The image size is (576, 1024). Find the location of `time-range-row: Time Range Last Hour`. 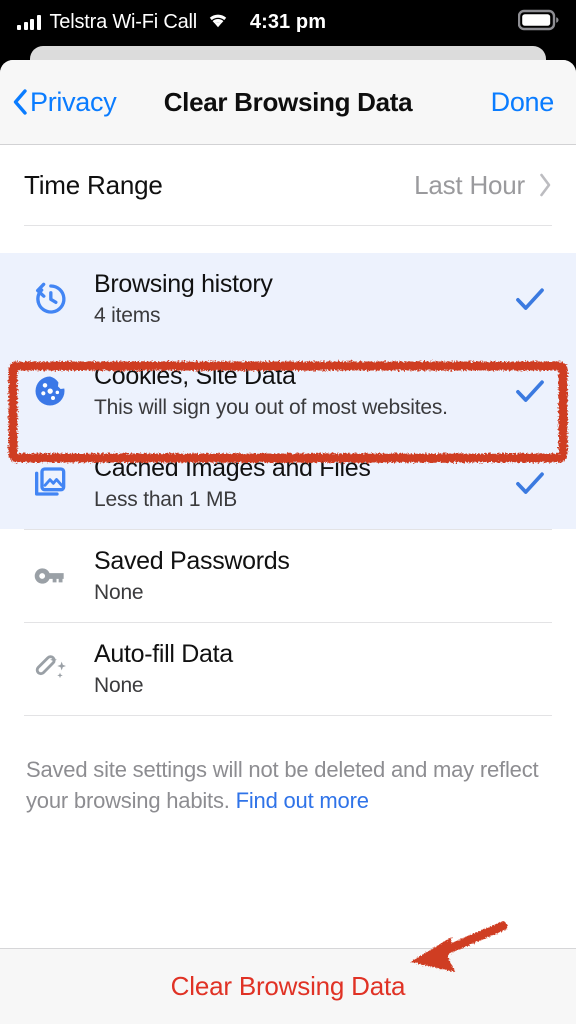

time-range-row: Time Range Last Hour is located at coordinates (288, 185).